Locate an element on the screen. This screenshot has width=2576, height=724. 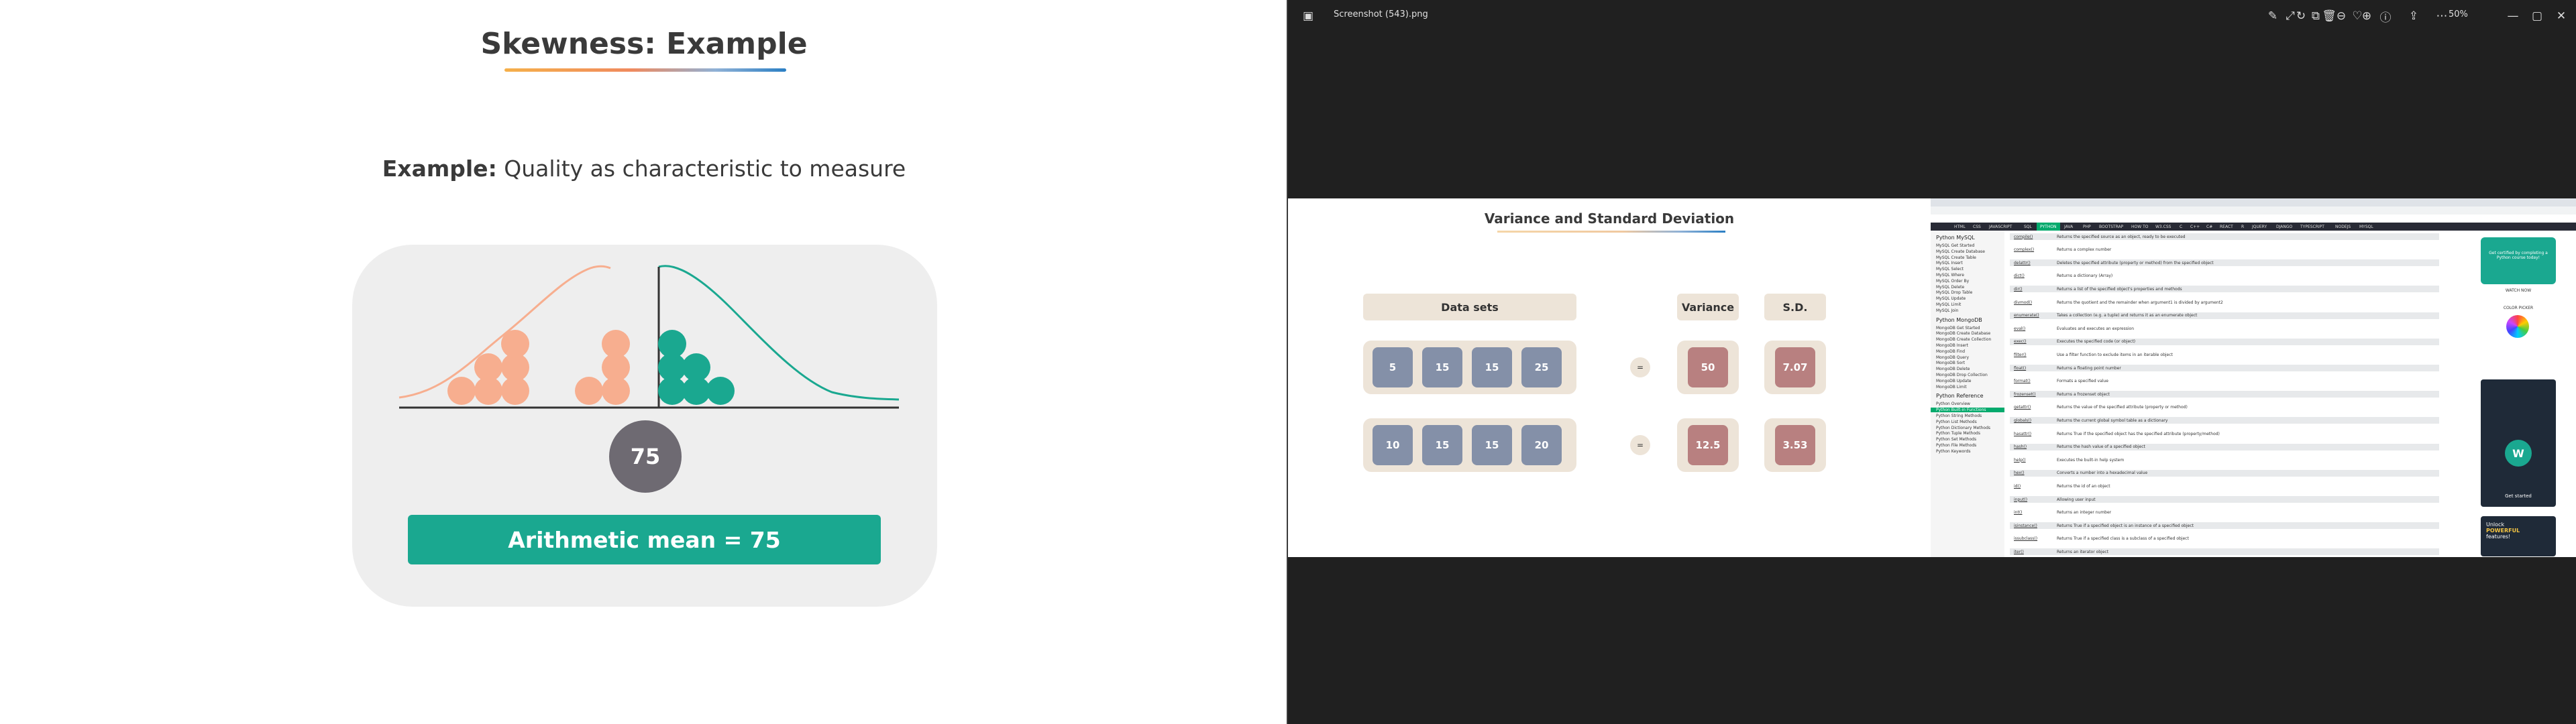
left-dot is located at coordinates (589, 391).